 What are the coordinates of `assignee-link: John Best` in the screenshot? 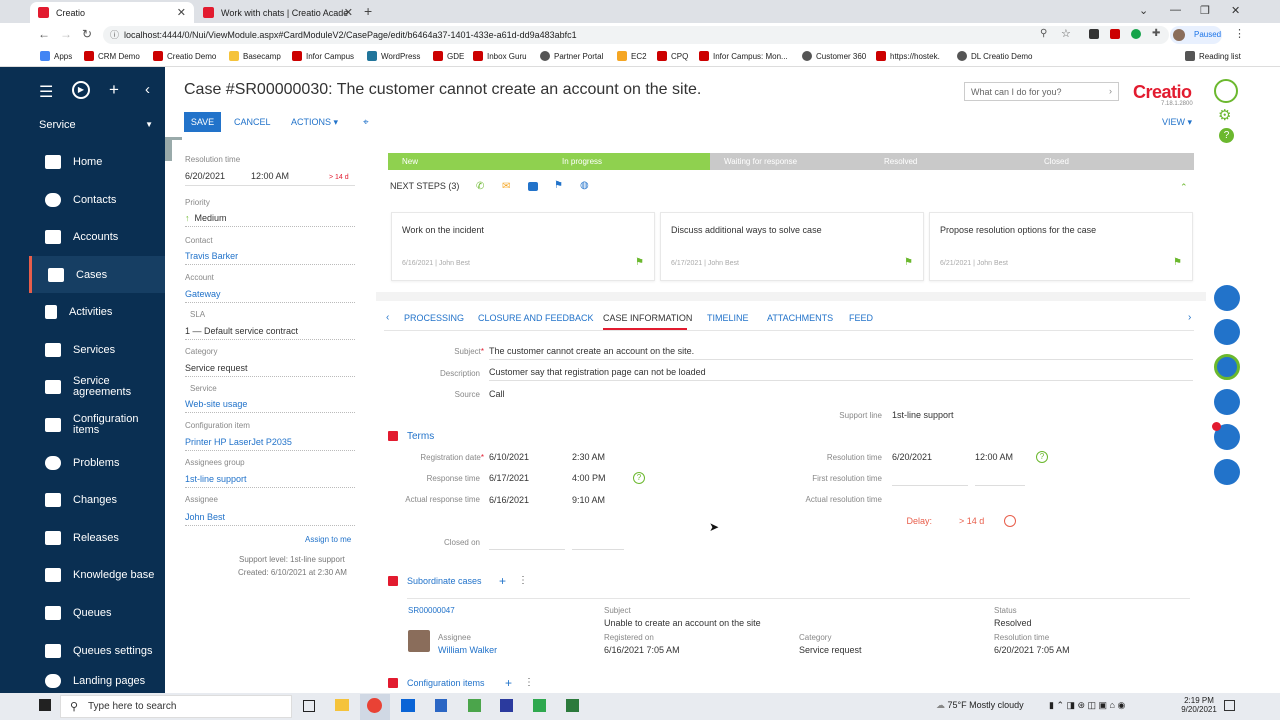 It's located at (270, 519).